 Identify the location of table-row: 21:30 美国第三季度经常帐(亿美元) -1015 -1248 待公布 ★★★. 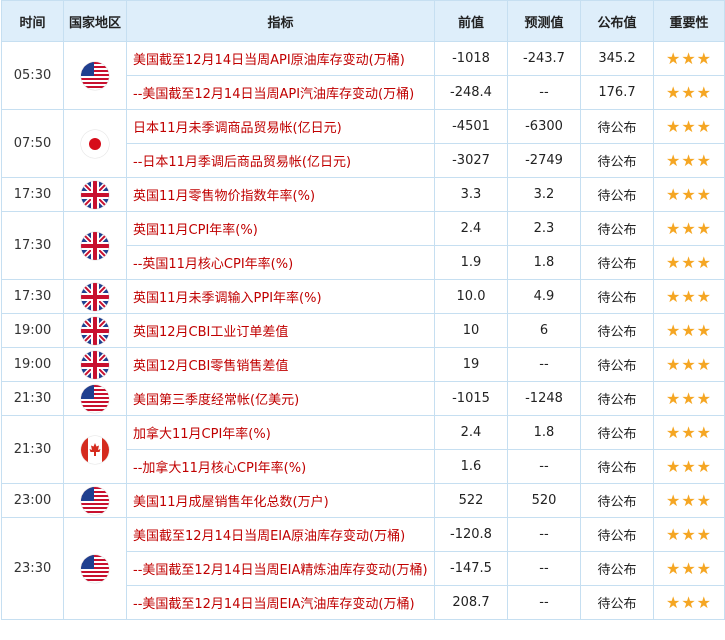
(363, 398).